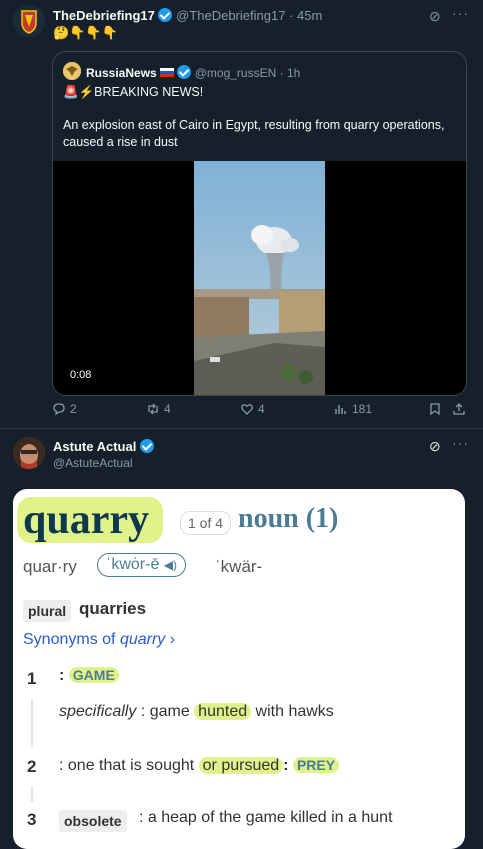 Image resolution: width=483 pixels, height=849 pixels. What do you see at coordinates (167, 72) in the screenshot?
I see `russia-flag-icon` at bounding box center [167, 72].